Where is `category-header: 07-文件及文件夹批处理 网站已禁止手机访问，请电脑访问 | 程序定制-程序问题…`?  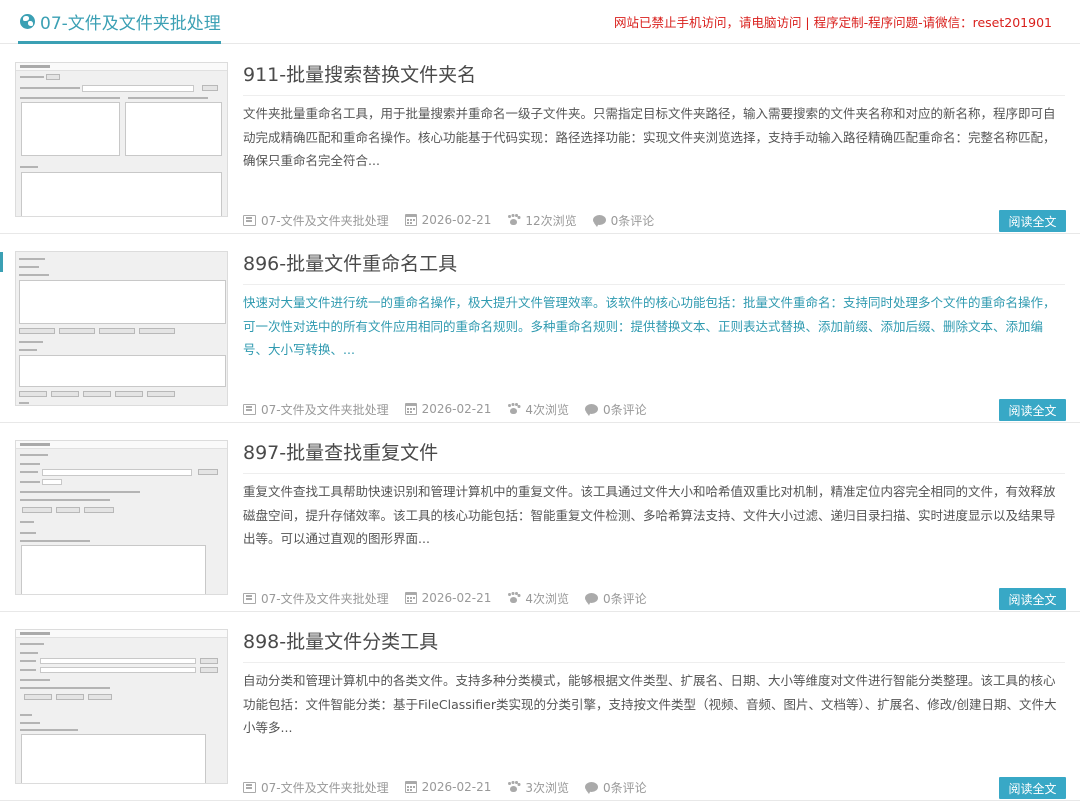
category-header: 07-文件及文件夹批处理 网站已禁止手机访问，请电脑访问 | 程序定制-程序问题… is located at coordinates (540, 22).